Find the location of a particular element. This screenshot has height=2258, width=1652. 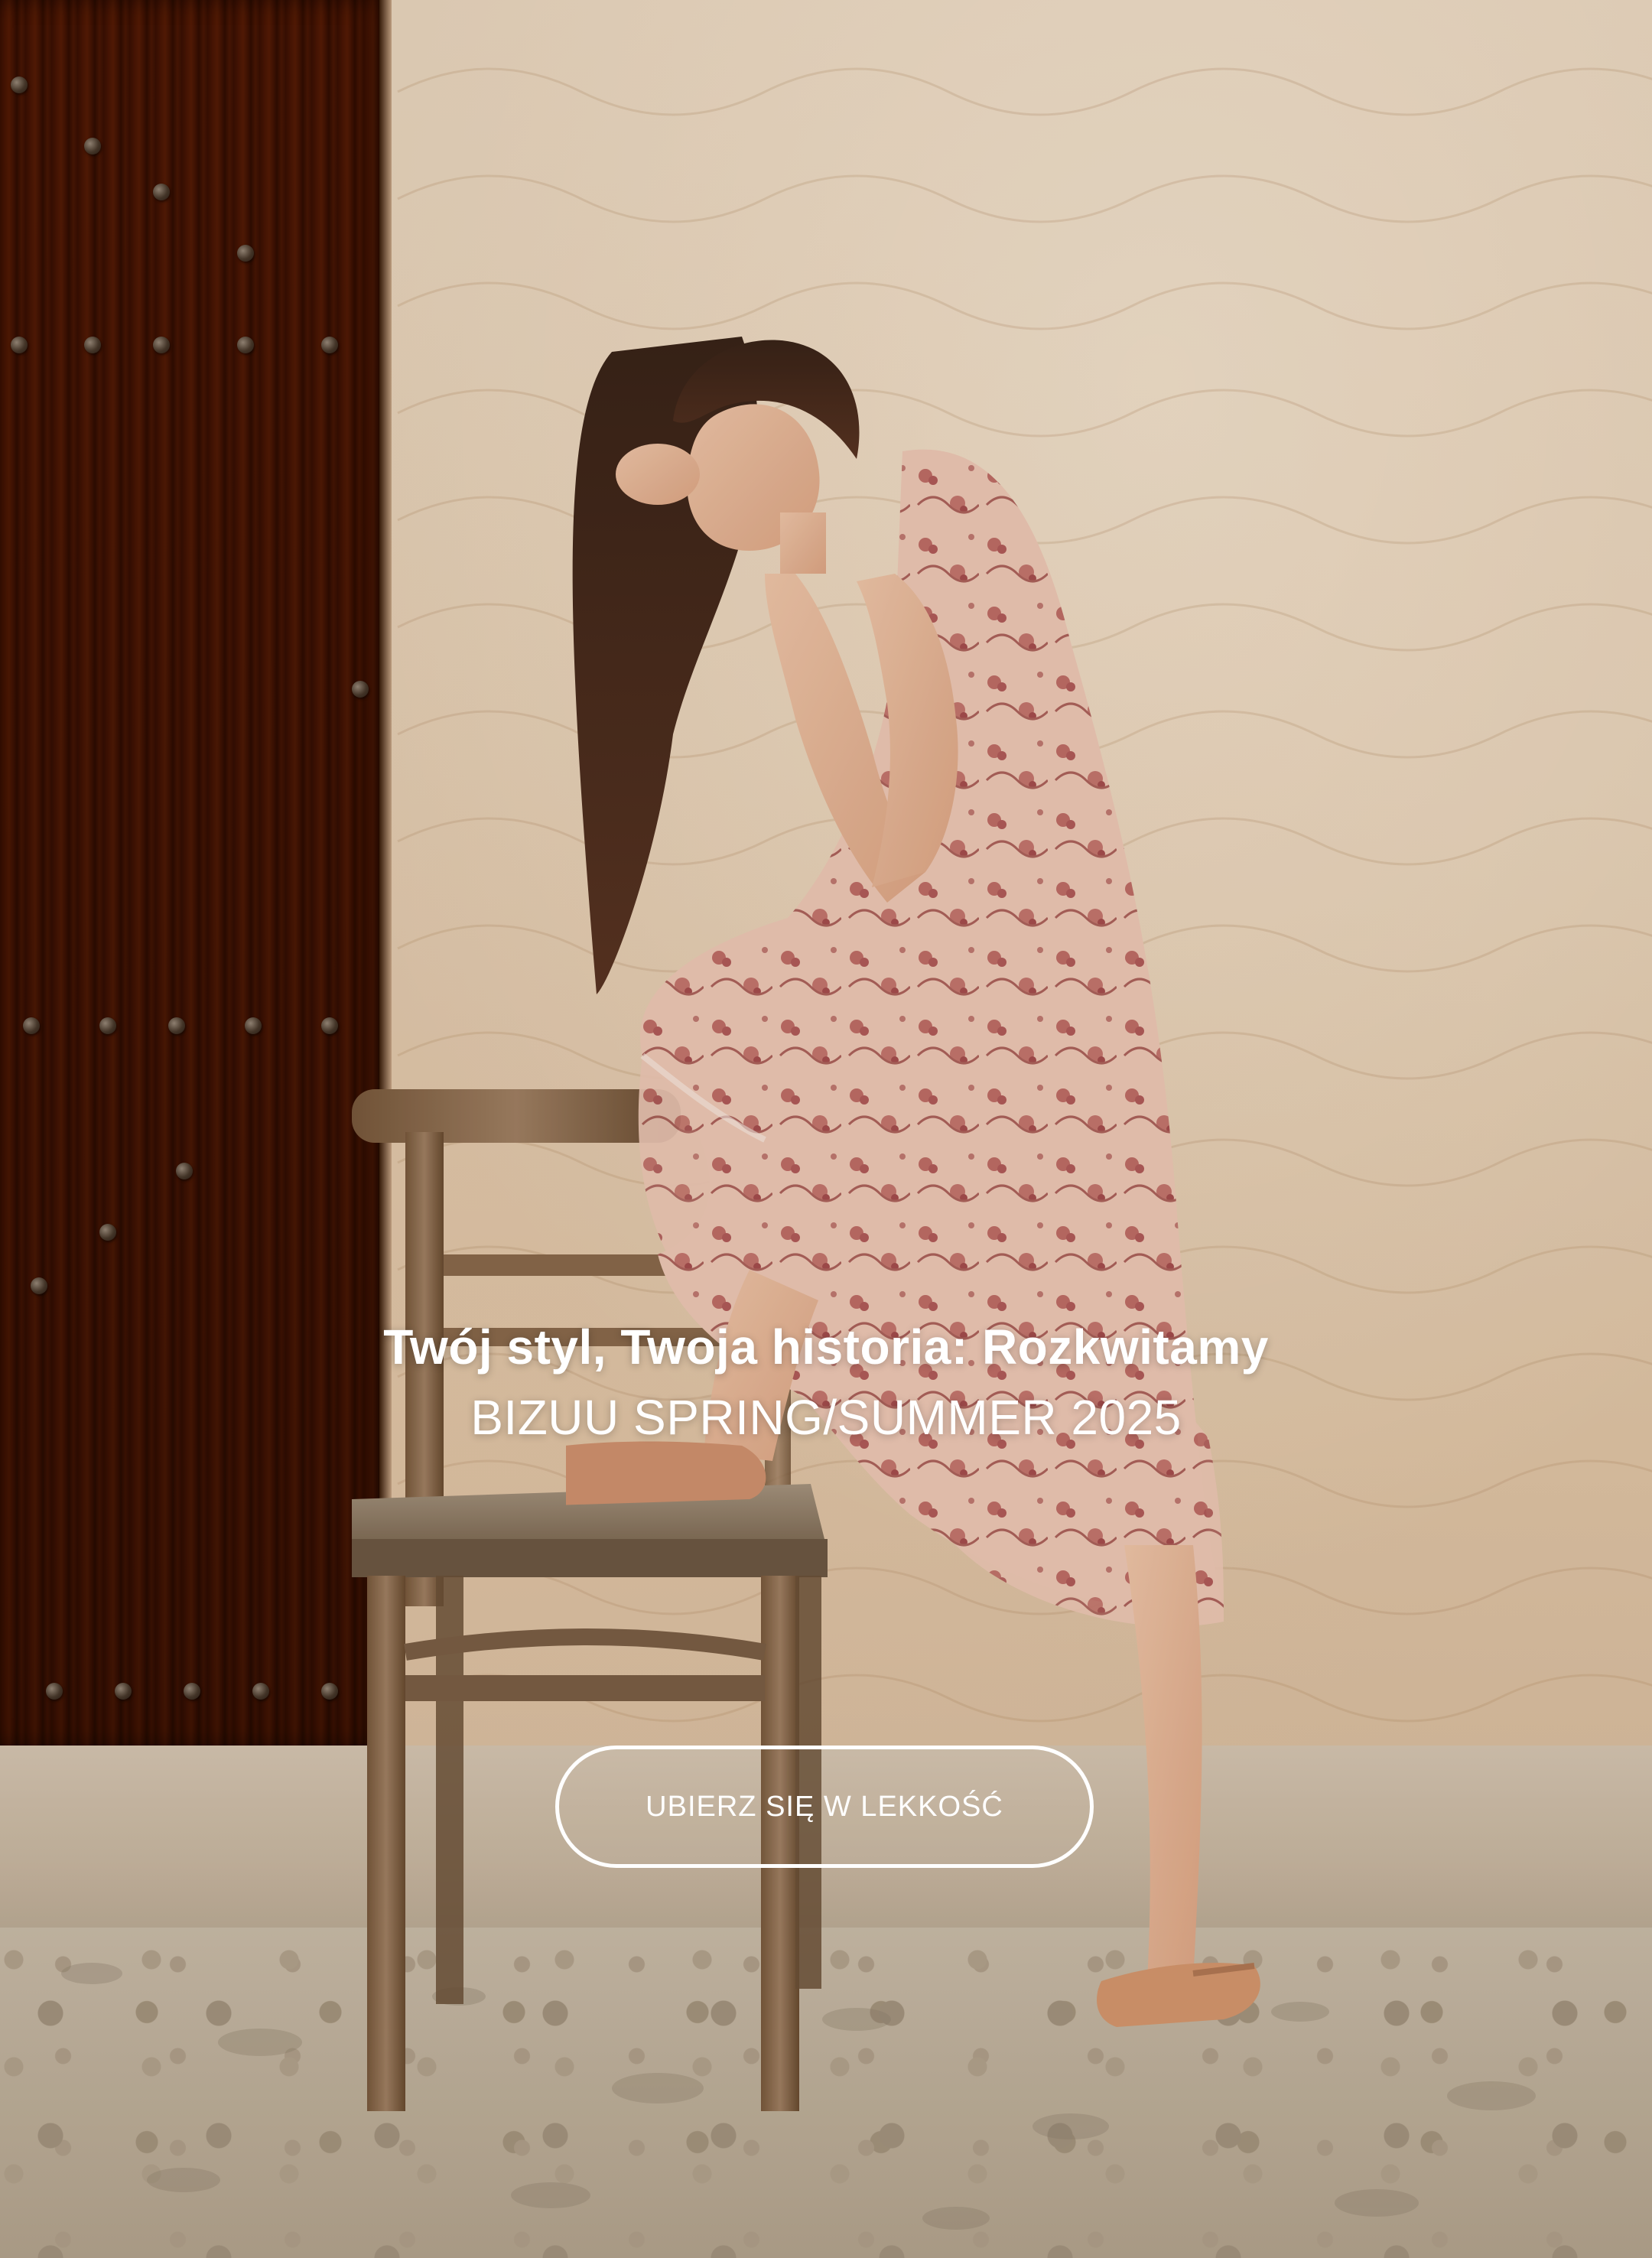

cta-label: UBIERZ SIĘ W LEKKOŚĆ is located at coordinates (824, 1807).